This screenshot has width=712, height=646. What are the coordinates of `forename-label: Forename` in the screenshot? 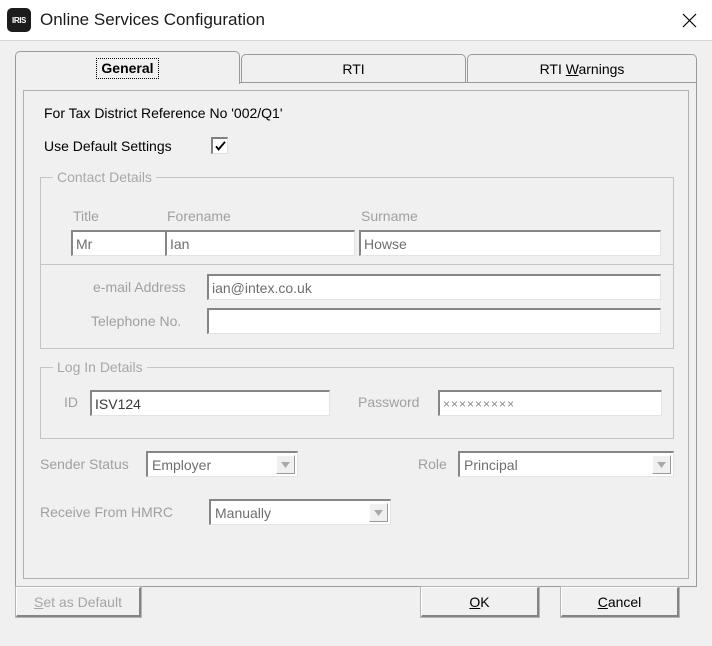 It's located at (199, 216).